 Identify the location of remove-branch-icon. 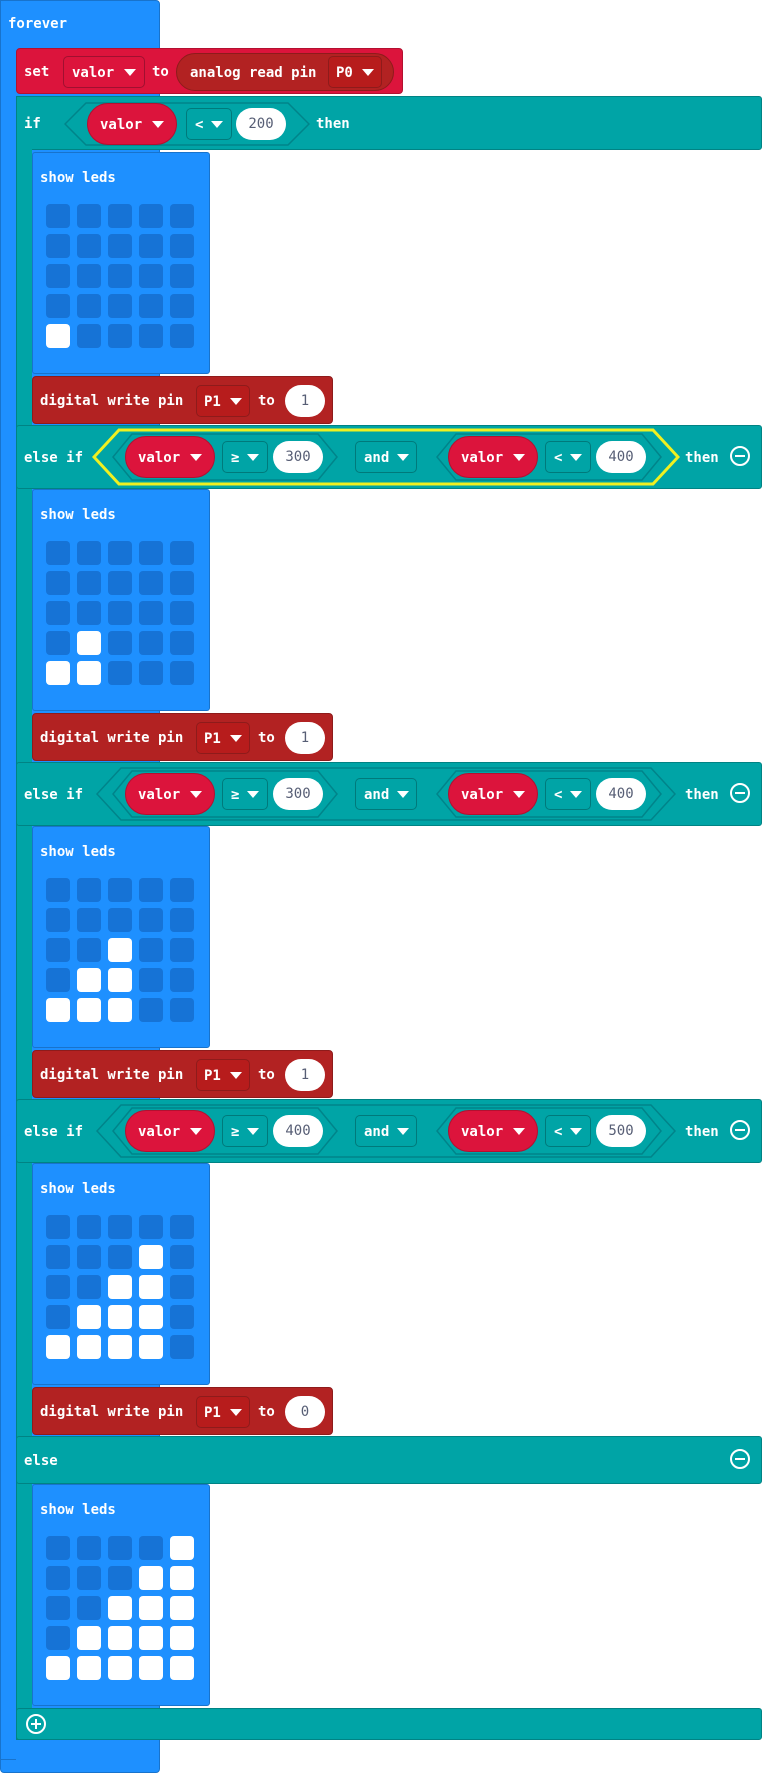
(740, 1130).